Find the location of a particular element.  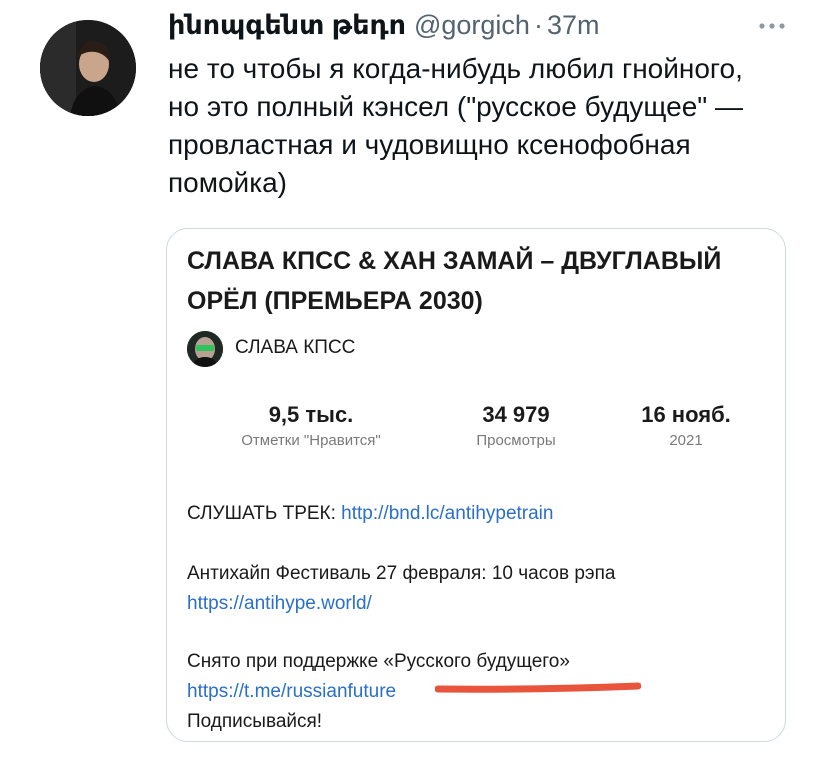

tweet-header: ինոպգենտ թեդո @gorgich · 37m is located at coordinates (383, 25).